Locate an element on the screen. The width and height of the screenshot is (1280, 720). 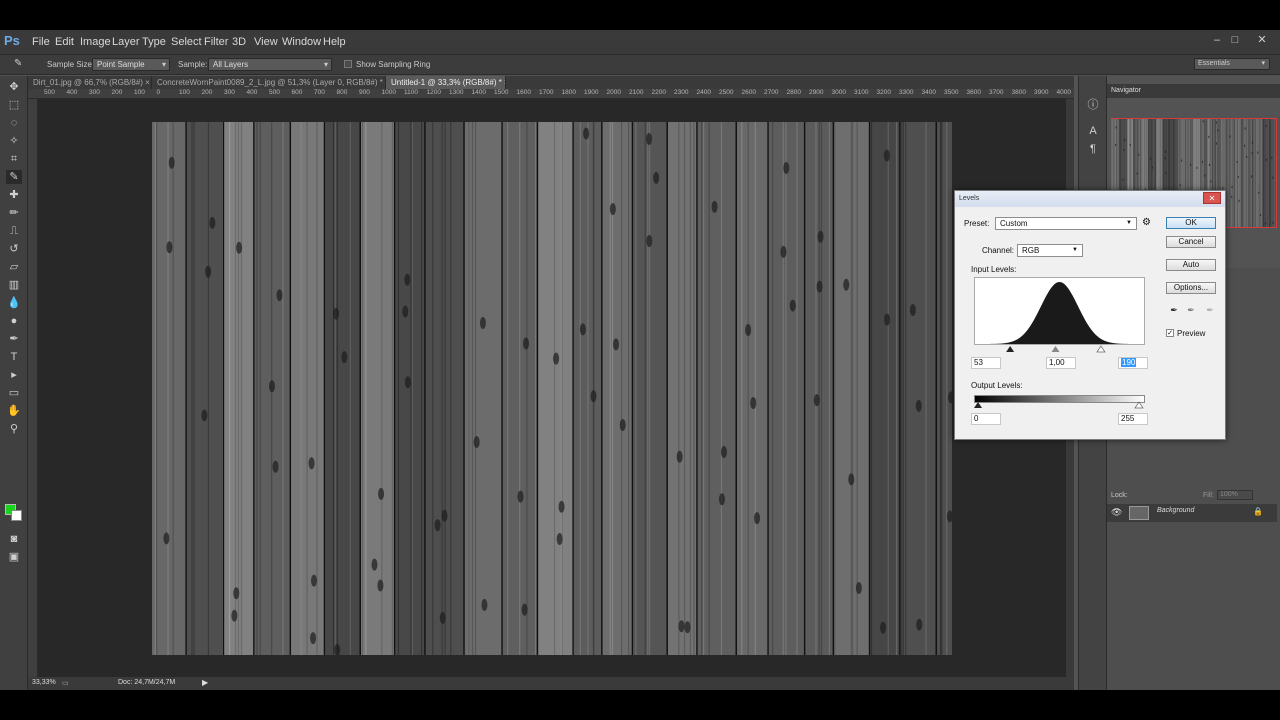
preset-select: Custom ▼ is located at coordinates (1066, 223).